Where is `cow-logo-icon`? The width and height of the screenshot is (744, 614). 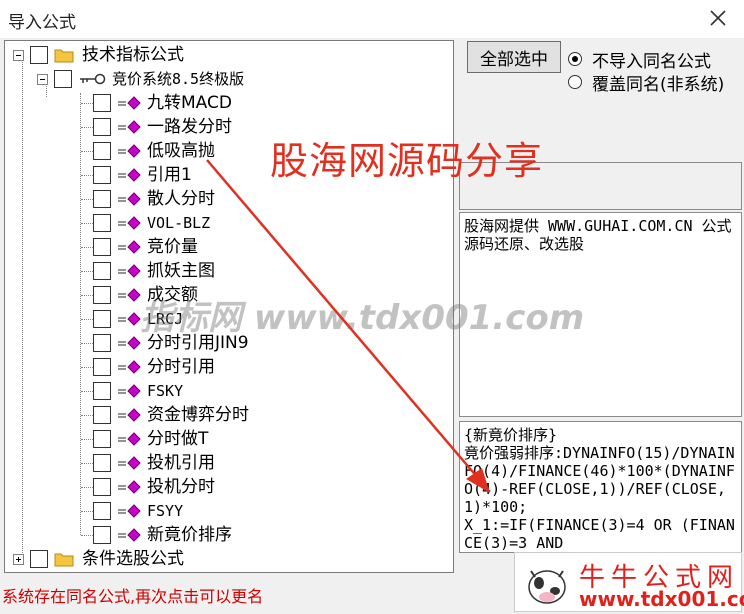
cow-logo-icon is located at coordinates (547, 587).